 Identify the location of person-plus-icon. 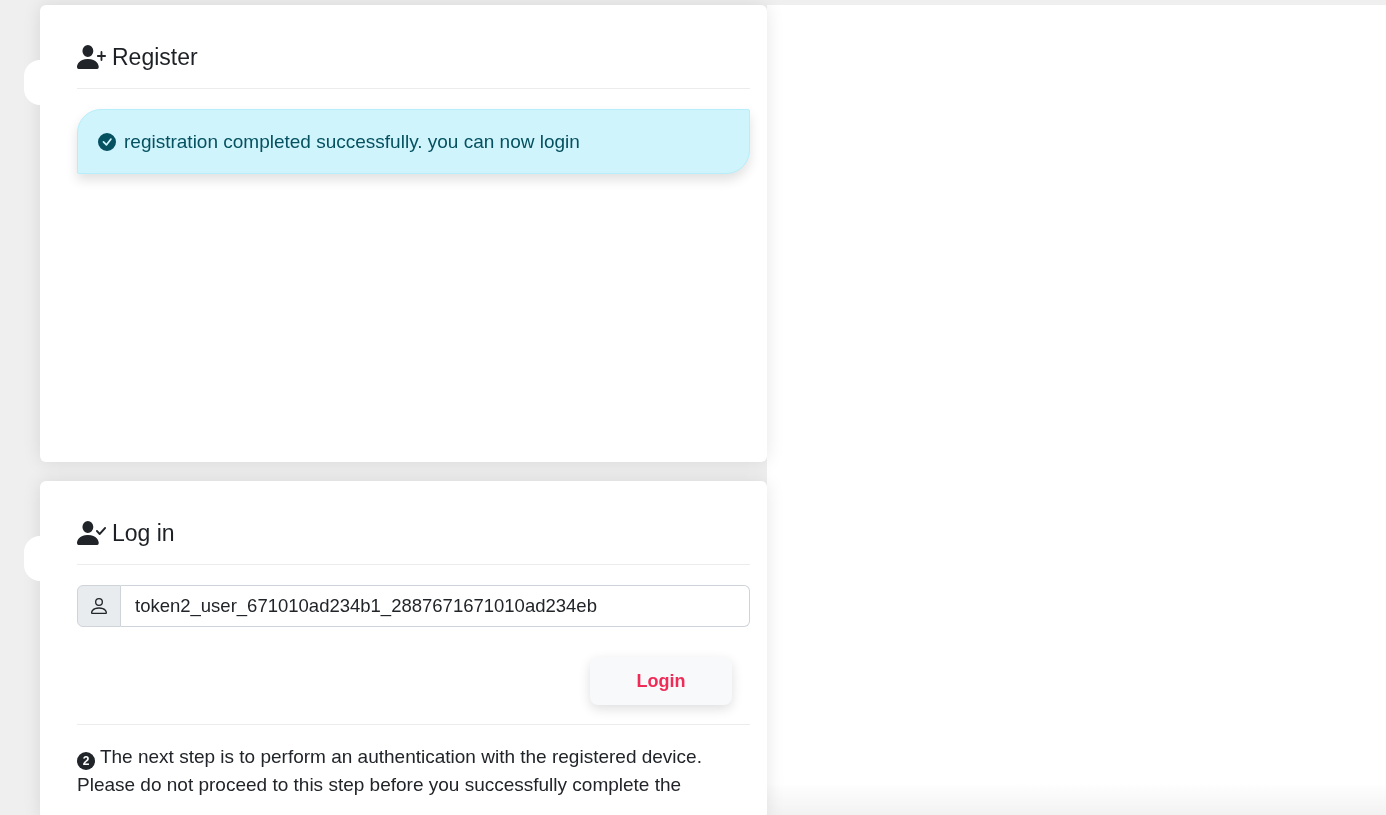
(91, 57).